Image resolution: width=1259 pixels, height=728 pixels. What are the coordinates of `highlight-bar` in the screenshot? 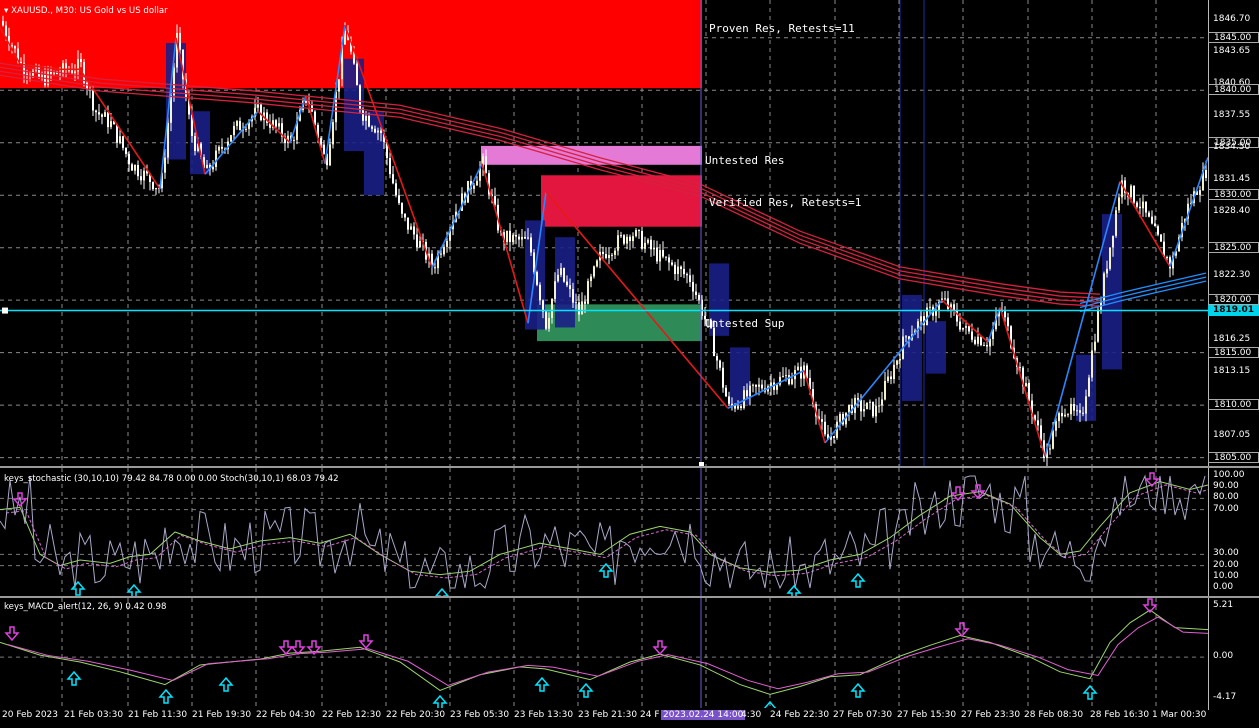 It's located at (936, 347).